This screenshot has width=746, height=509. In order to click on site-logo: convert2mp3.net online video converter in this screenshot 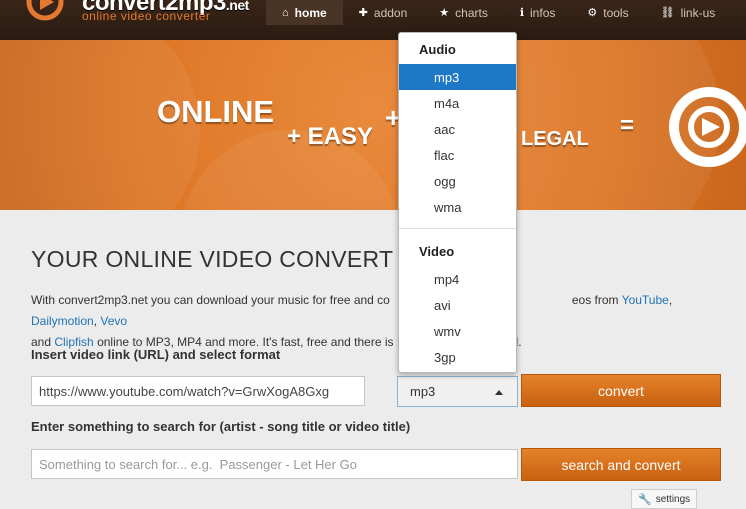, I will do `click(140, 20)`.